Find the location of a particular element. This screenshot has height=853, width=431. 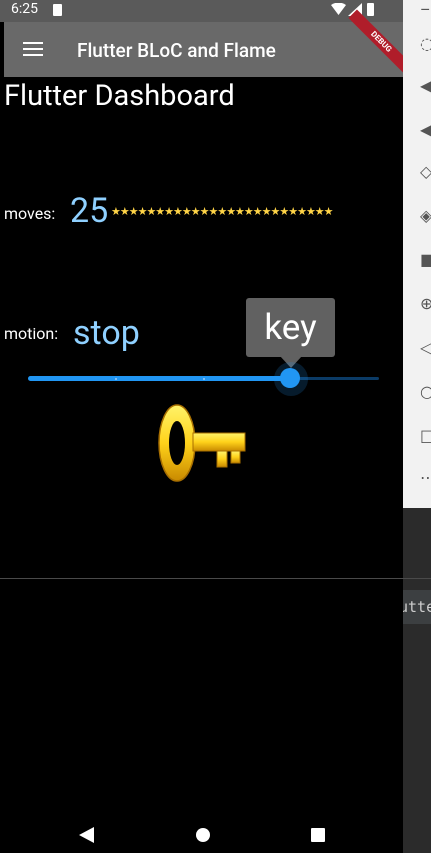

battery-icon is located at coordinates (370, 9).